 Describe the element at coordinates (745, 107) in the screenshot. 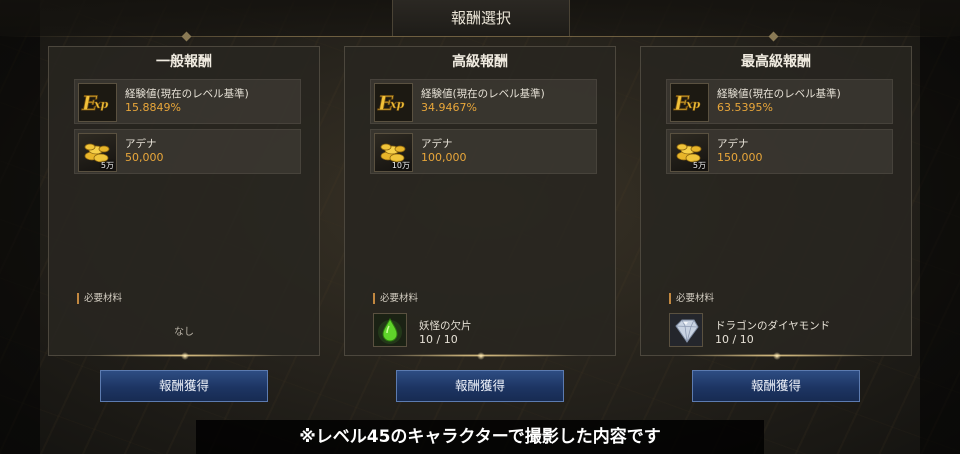

I see `exp-reward-value: 63.5395%` at that location.